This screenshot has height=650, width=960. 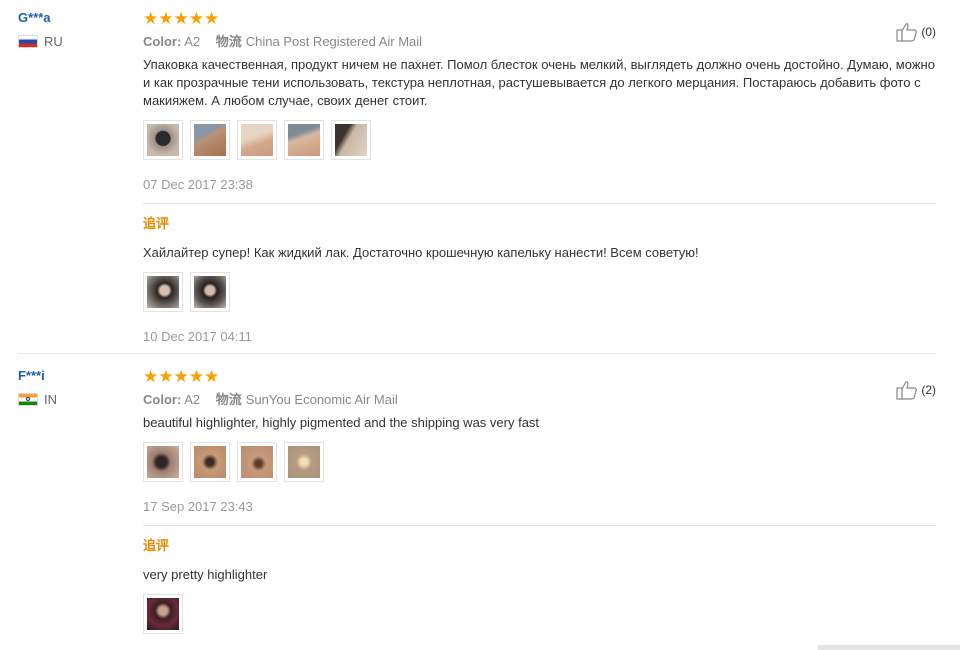 I want to click on shipping-value: SunYou Economic Air Mail, so click(x=321, y=399).